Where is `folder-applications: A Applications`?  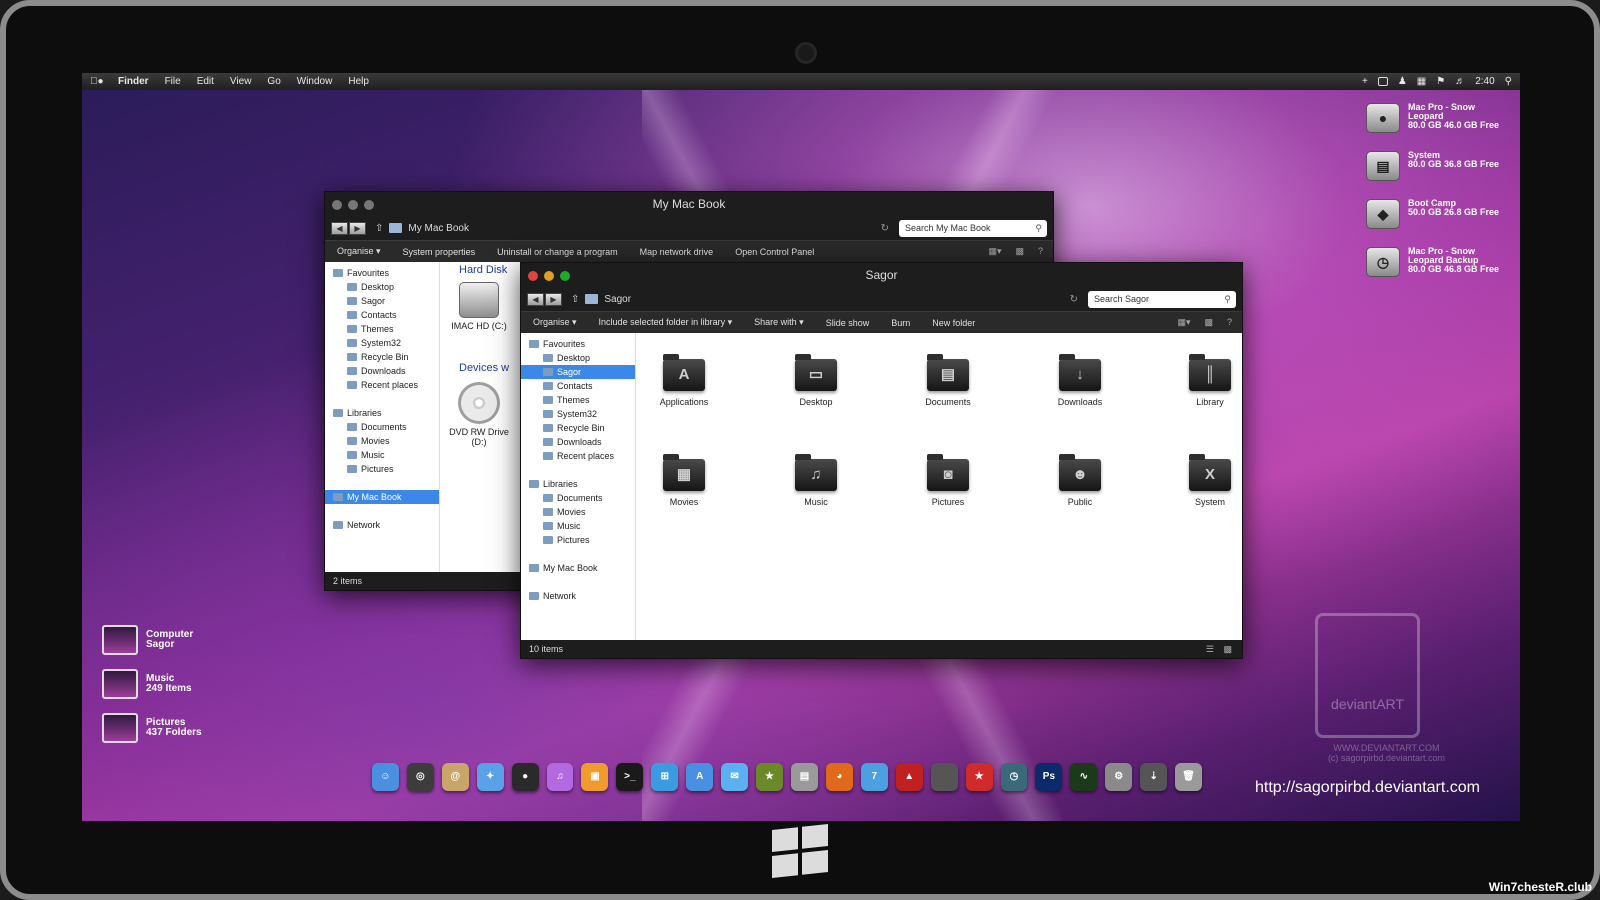 folder-applications: A Applications is located at coordinates (684, 380).